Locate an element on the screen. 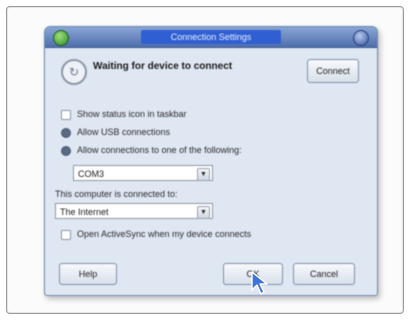 Image resolution: width=410 pixels, height=320 pixels. open-when-connects-option: Open ActiveSync when my device connects is located at coordinates (156, 236).